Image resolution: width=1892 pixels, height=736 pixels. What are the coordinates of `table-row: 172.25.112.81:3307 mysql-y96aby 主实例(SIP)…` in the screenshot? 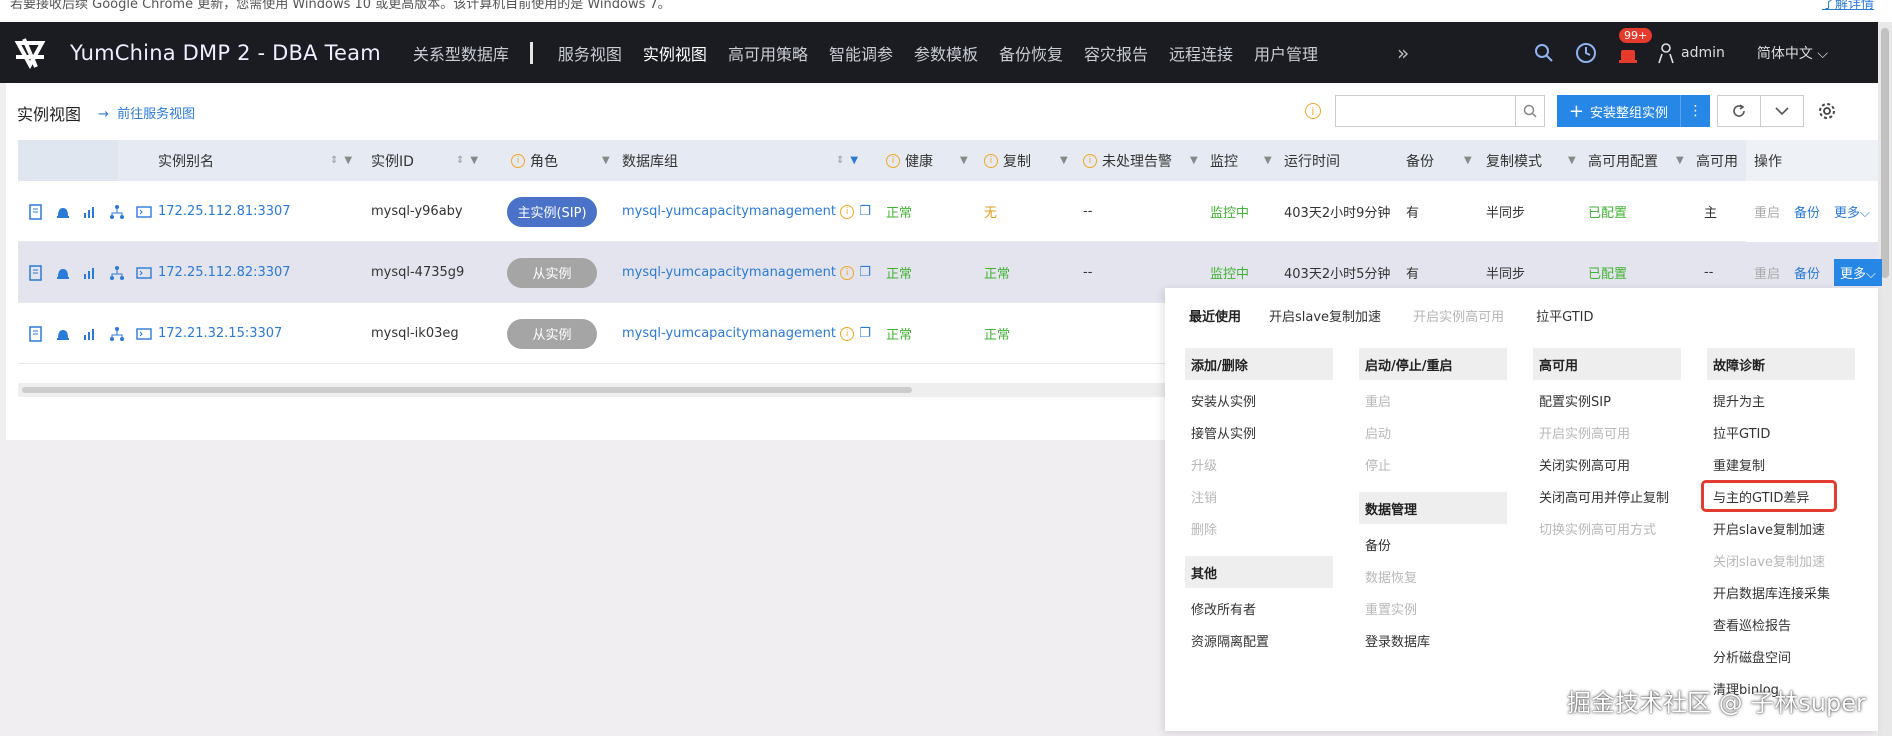 It's located at (948, 211).